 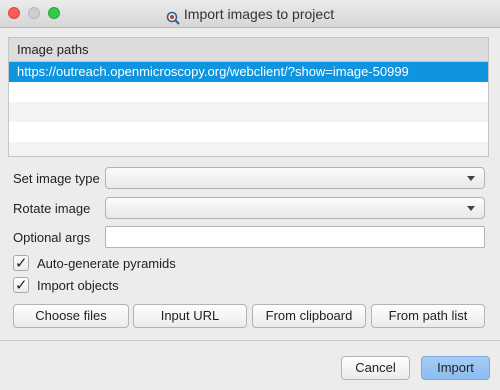 What do you see at coordinates (52, 237) in the screenshot?
I see `optional-args-label: Optional args` at bounding box center [52, 237].